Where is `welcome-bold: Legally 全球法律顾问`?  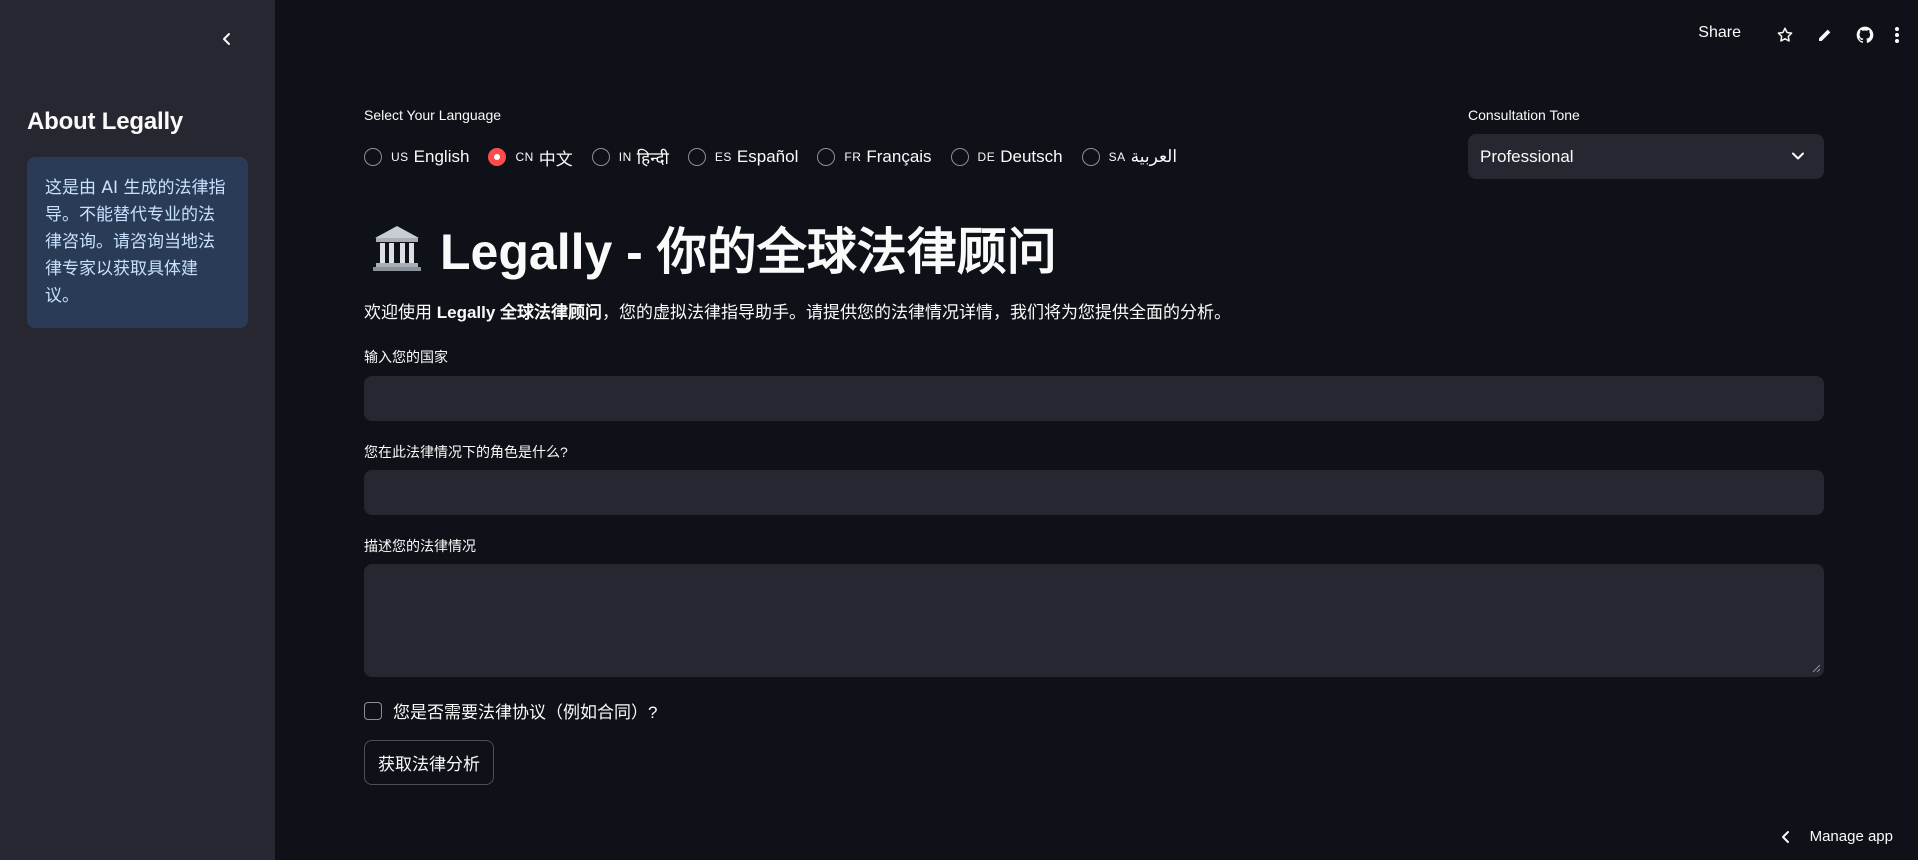 welcome-bold: Legally 全球法律顾问 is located at coordinates (519, 312).